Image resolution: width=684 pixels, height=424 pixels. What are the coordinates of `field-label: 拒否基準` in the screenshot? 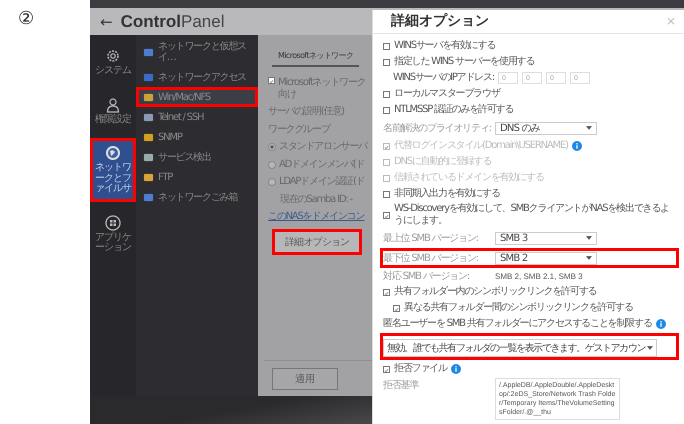 It's located at (401, 385).